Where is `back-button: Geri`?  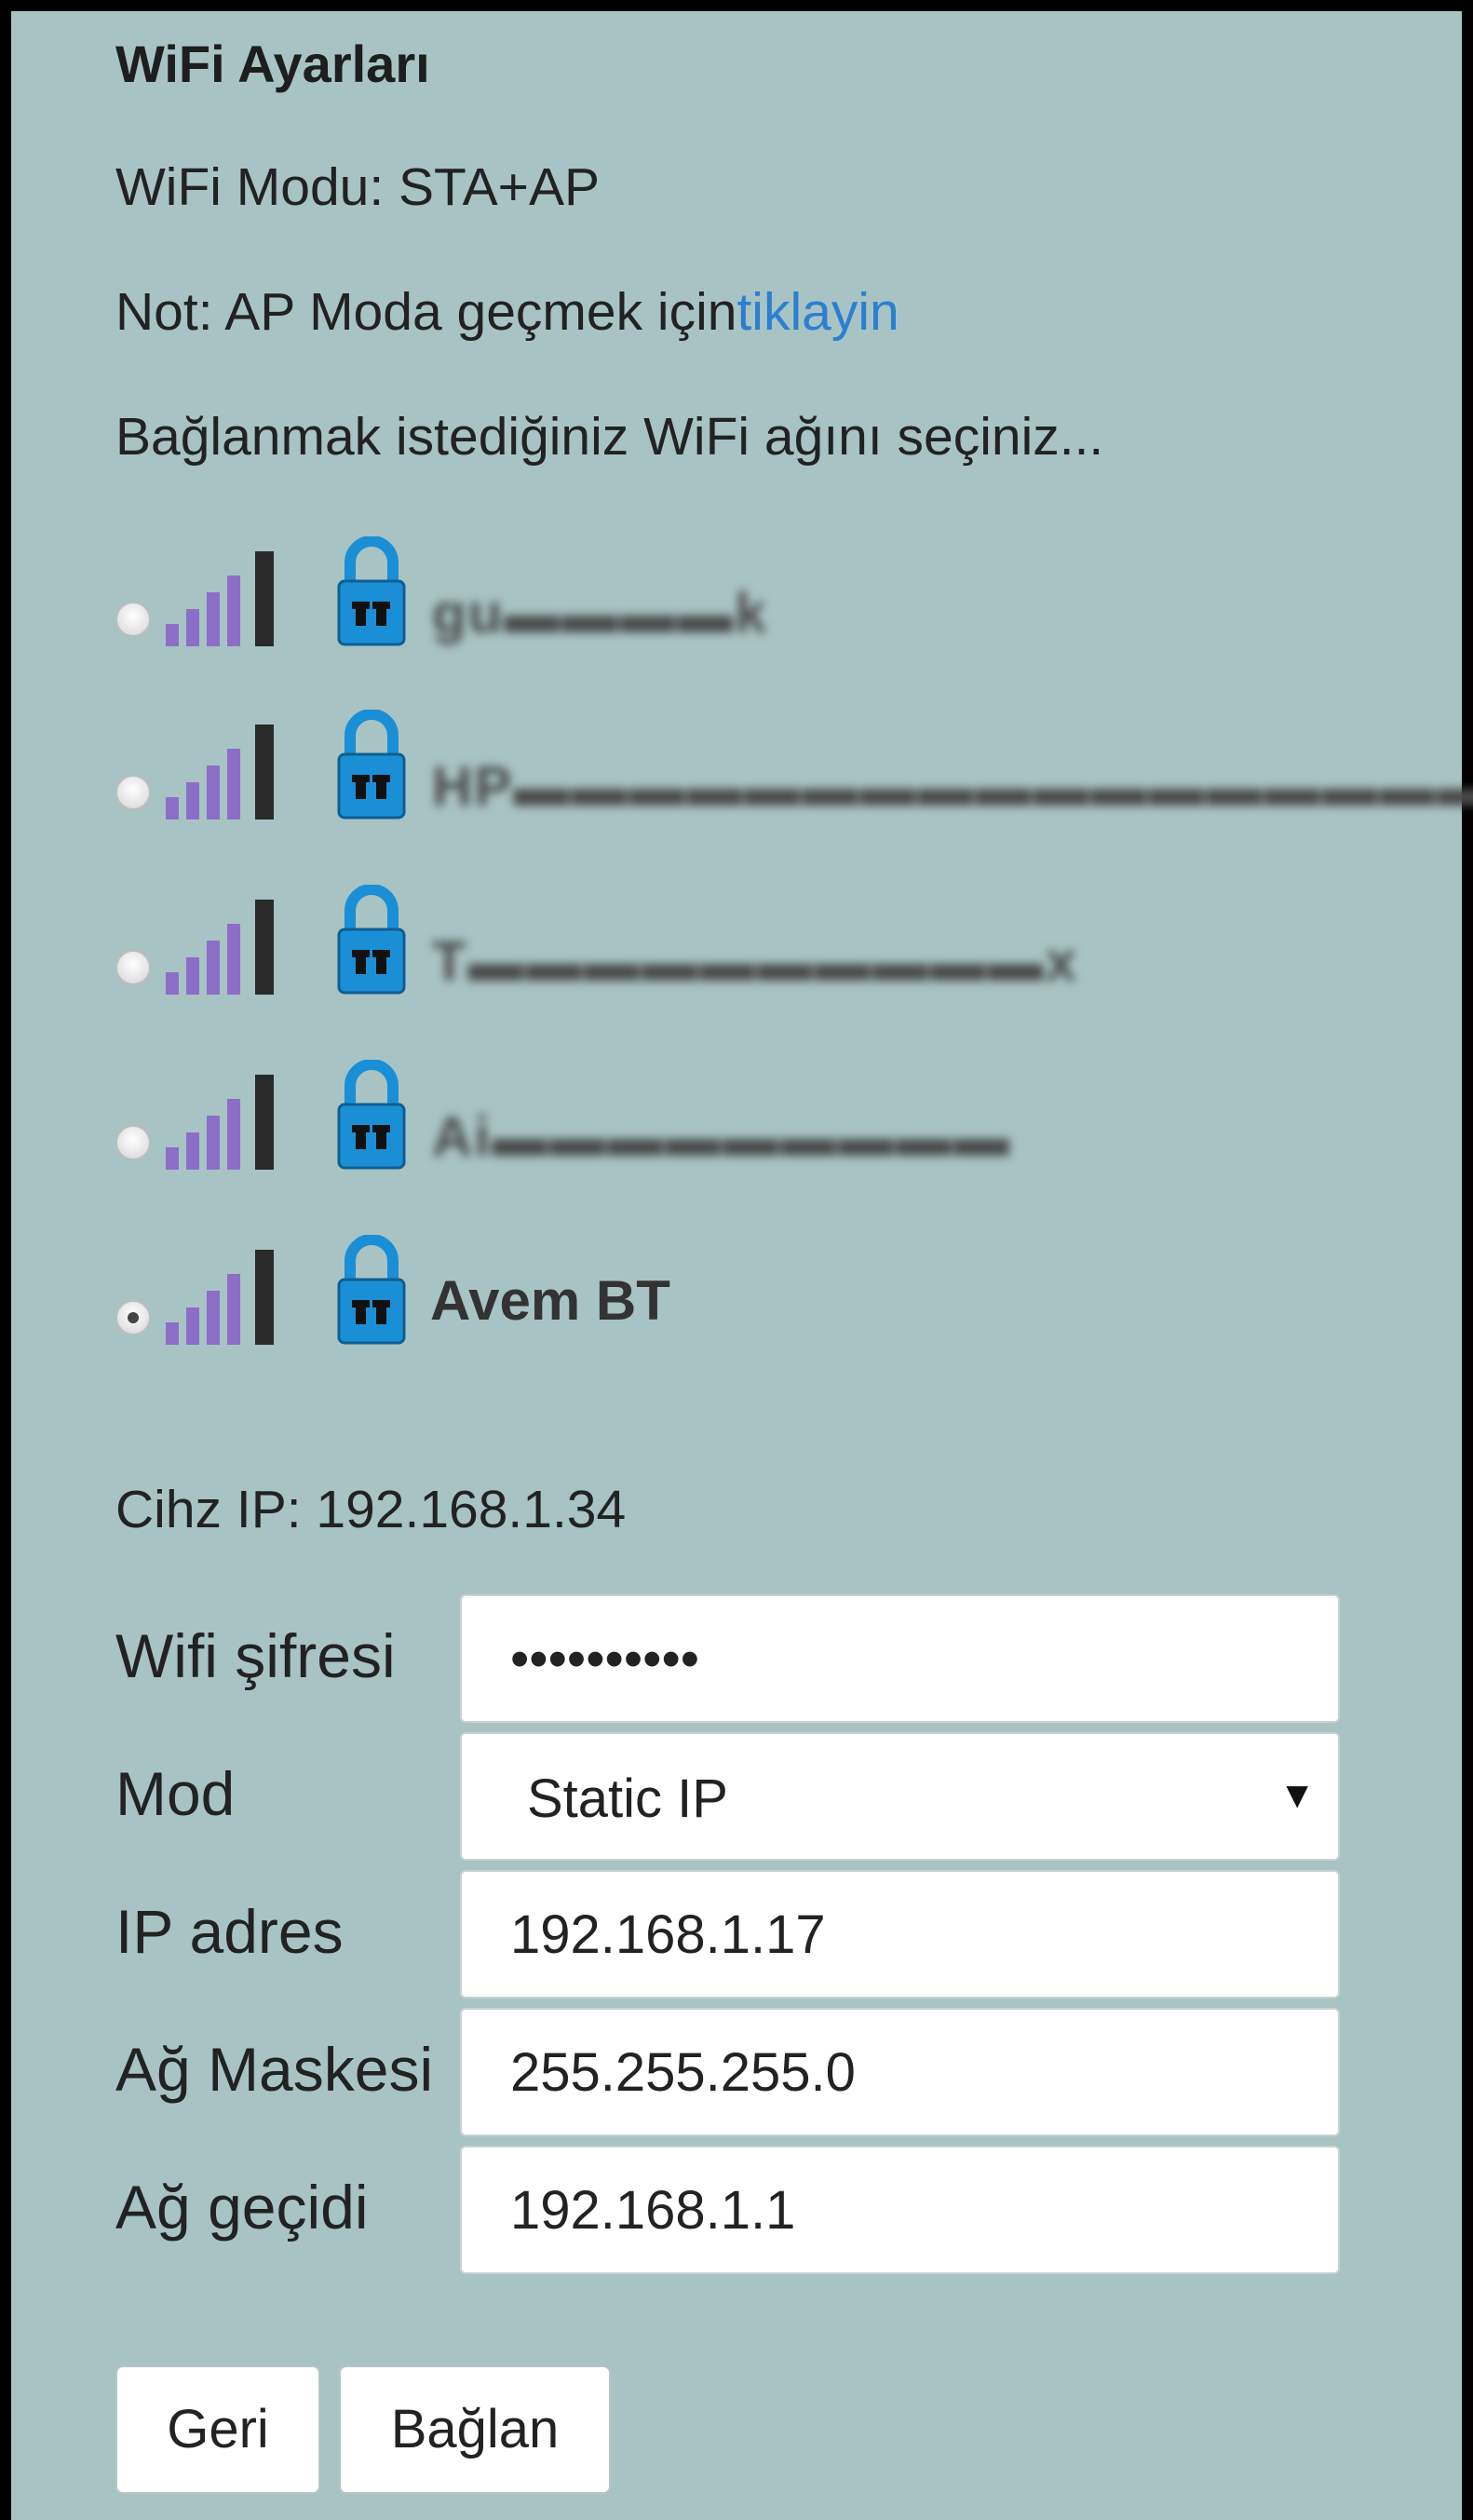 back-button: Geri is located at coordinates (218, 2429).